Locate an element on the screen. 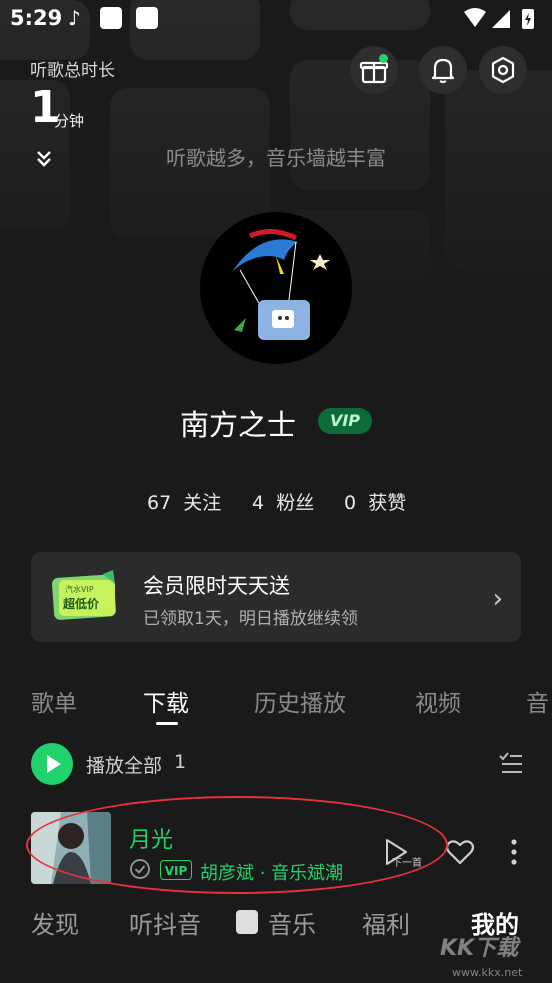 This screenshot has height=983, width=552. promo-title: 会员限时天天送 is located at coordinates (216, 586).